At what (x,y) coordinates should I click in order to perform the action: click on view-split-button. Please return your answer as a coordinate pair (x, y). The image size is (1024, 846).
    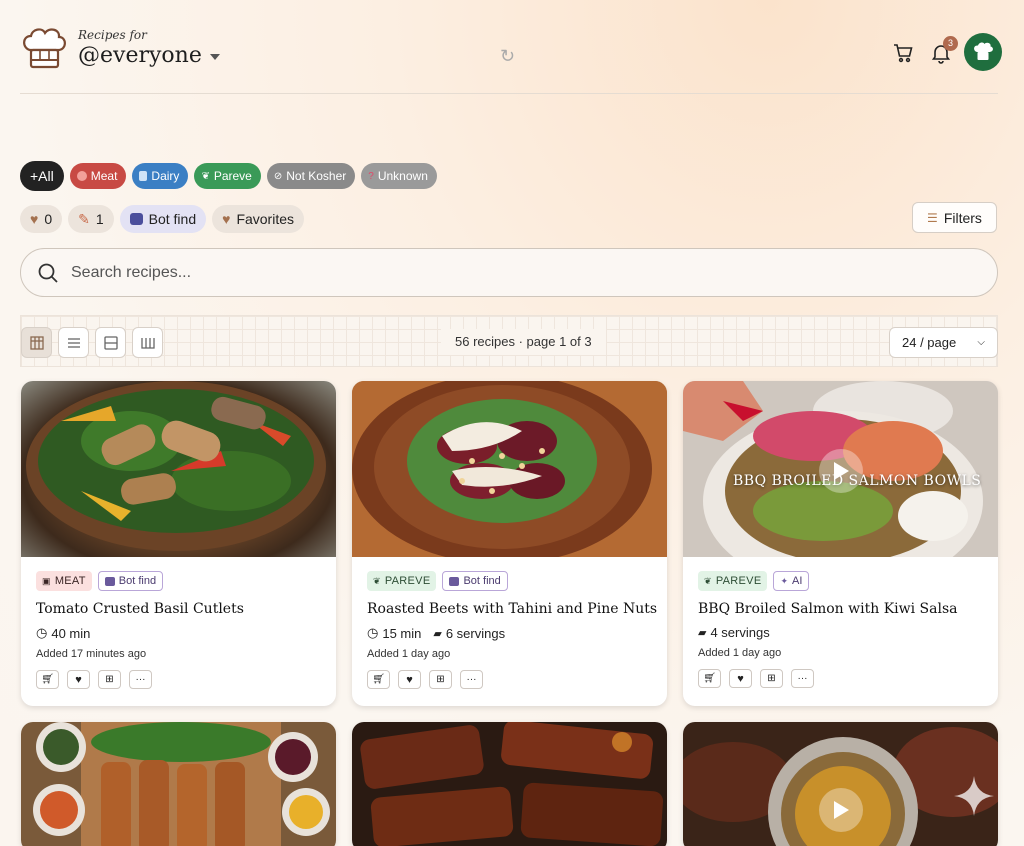
    Looking at the image, I should click on (110, 342).